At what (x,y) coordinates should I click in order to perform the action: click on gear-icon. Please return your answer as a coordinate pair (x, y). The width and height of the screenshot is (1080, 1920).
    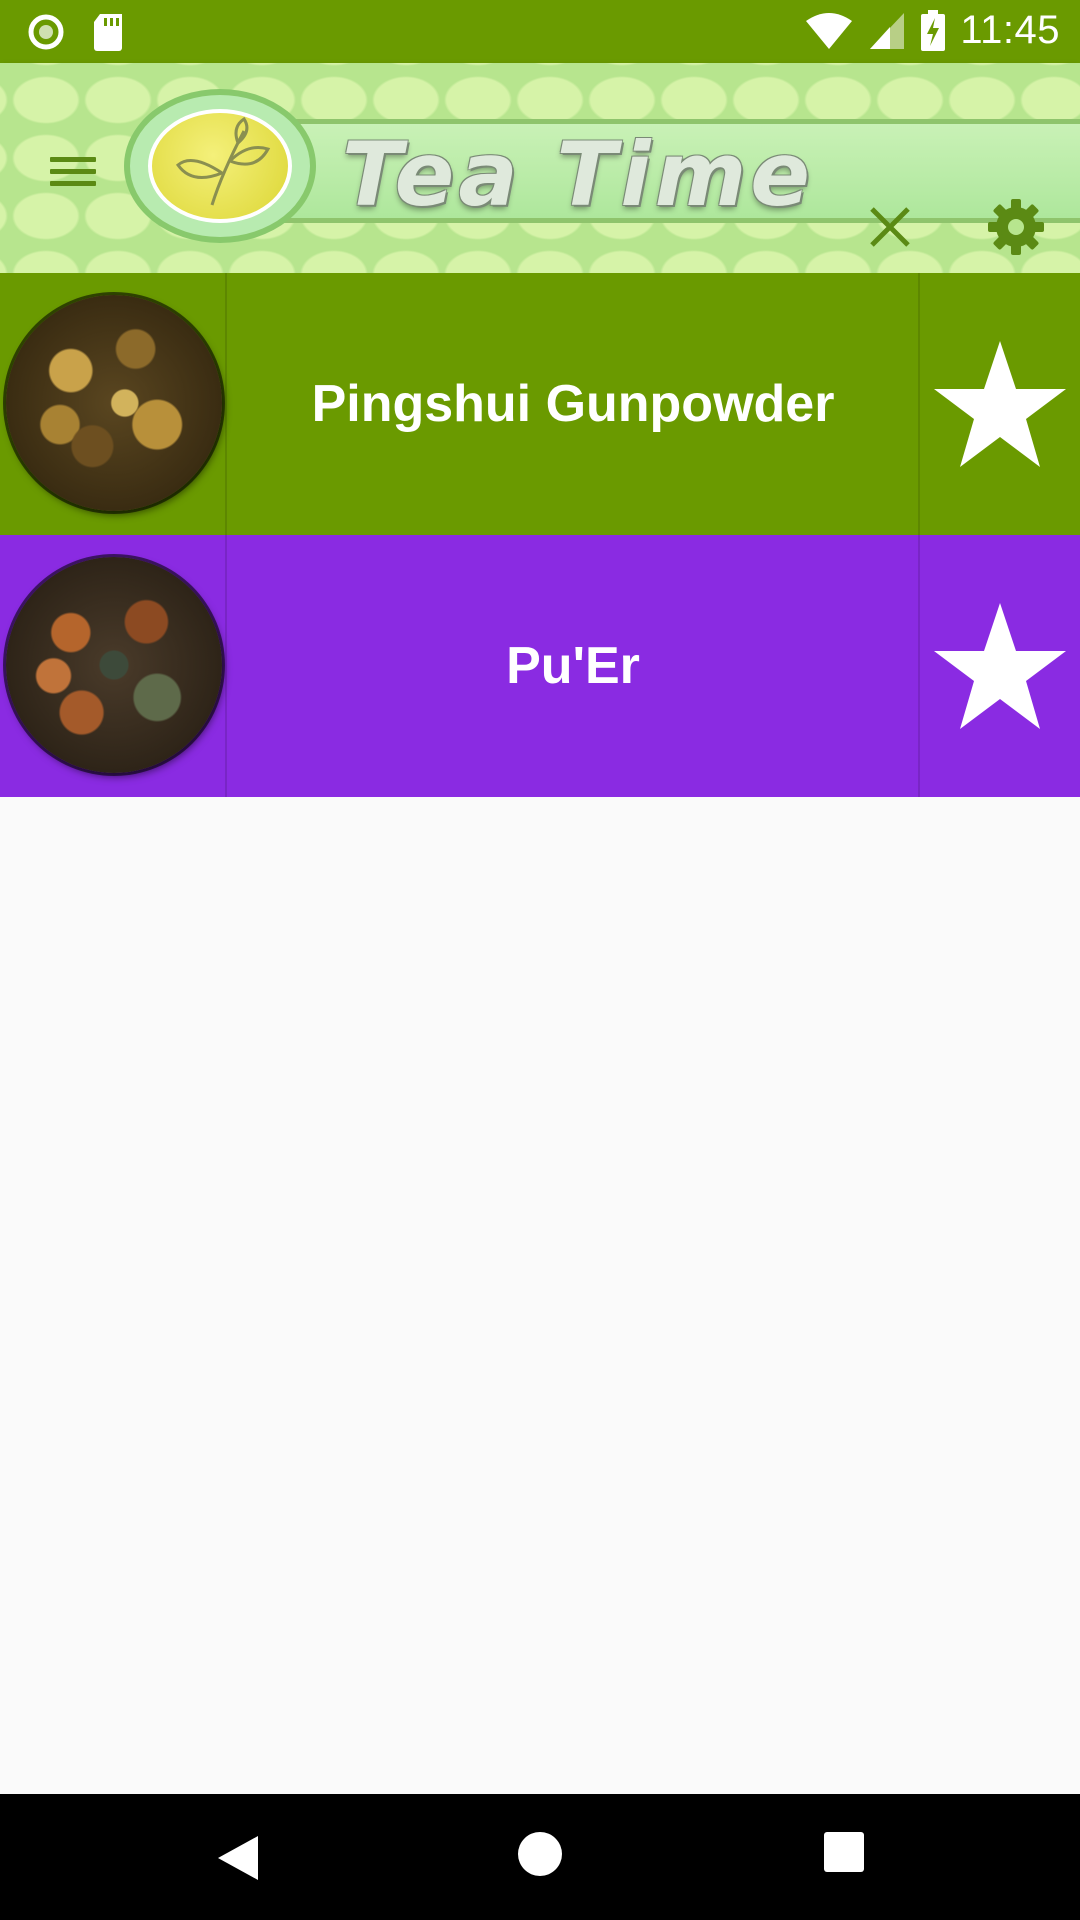
    Looking at the image, I should click on (1016, 227).